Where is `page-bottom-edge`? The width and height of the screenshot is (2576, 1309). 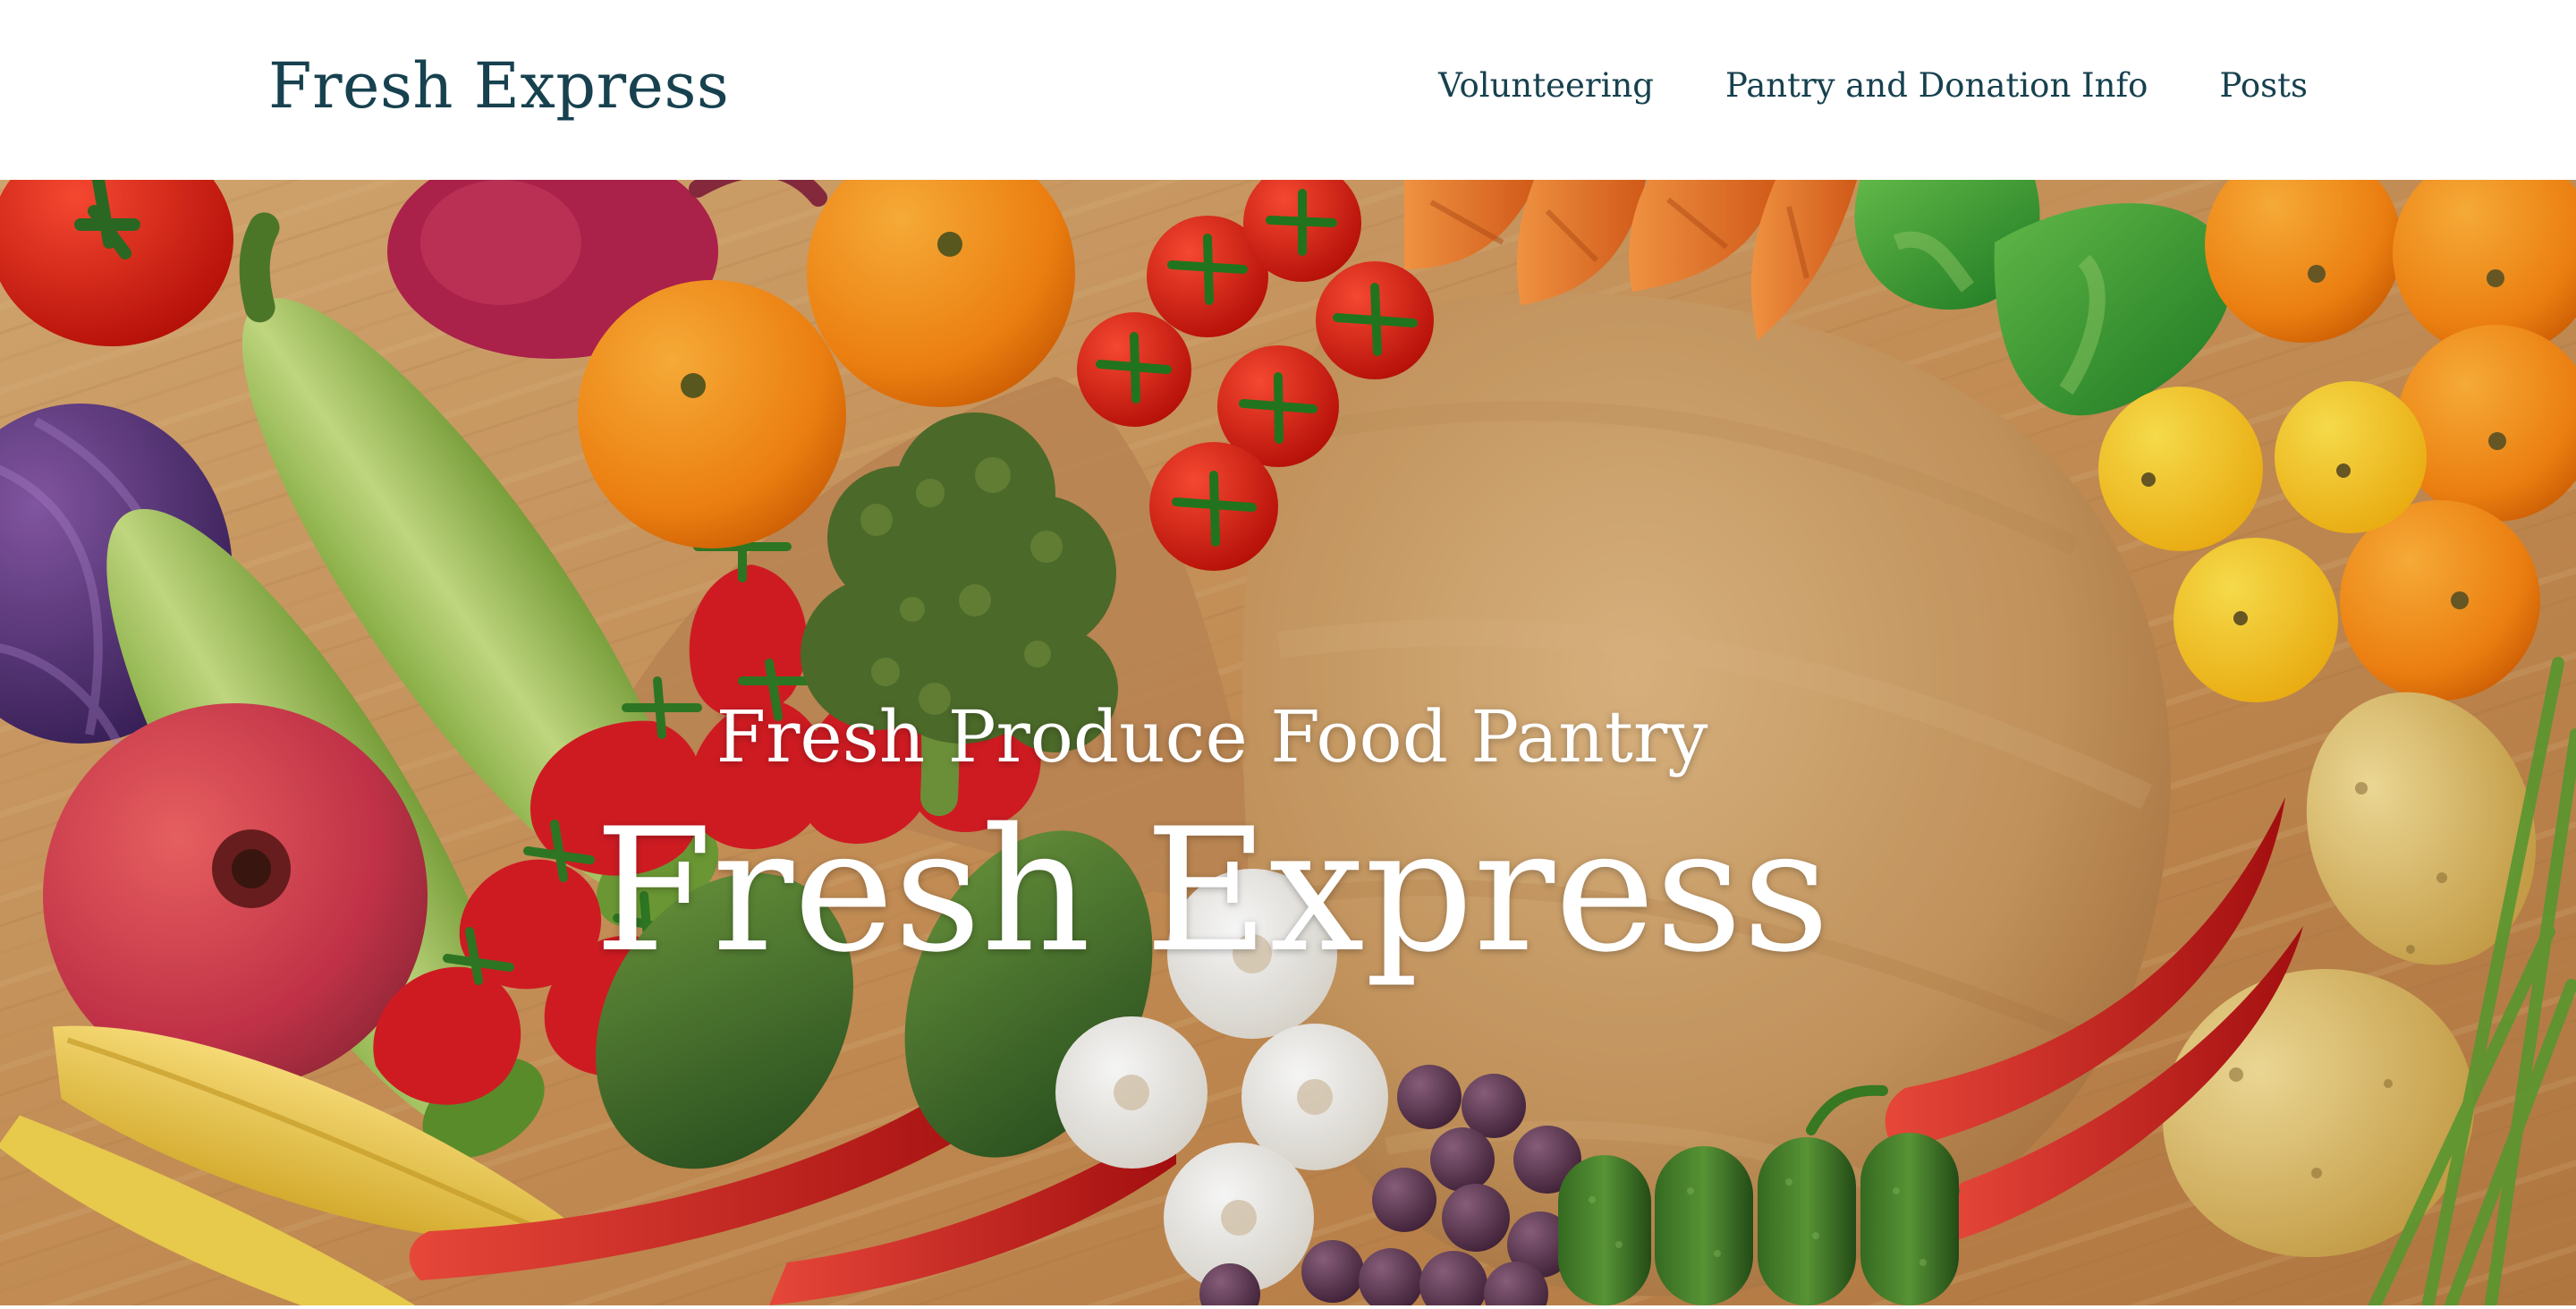
page-bottom-edge is located at coordinates (1288, 1307).